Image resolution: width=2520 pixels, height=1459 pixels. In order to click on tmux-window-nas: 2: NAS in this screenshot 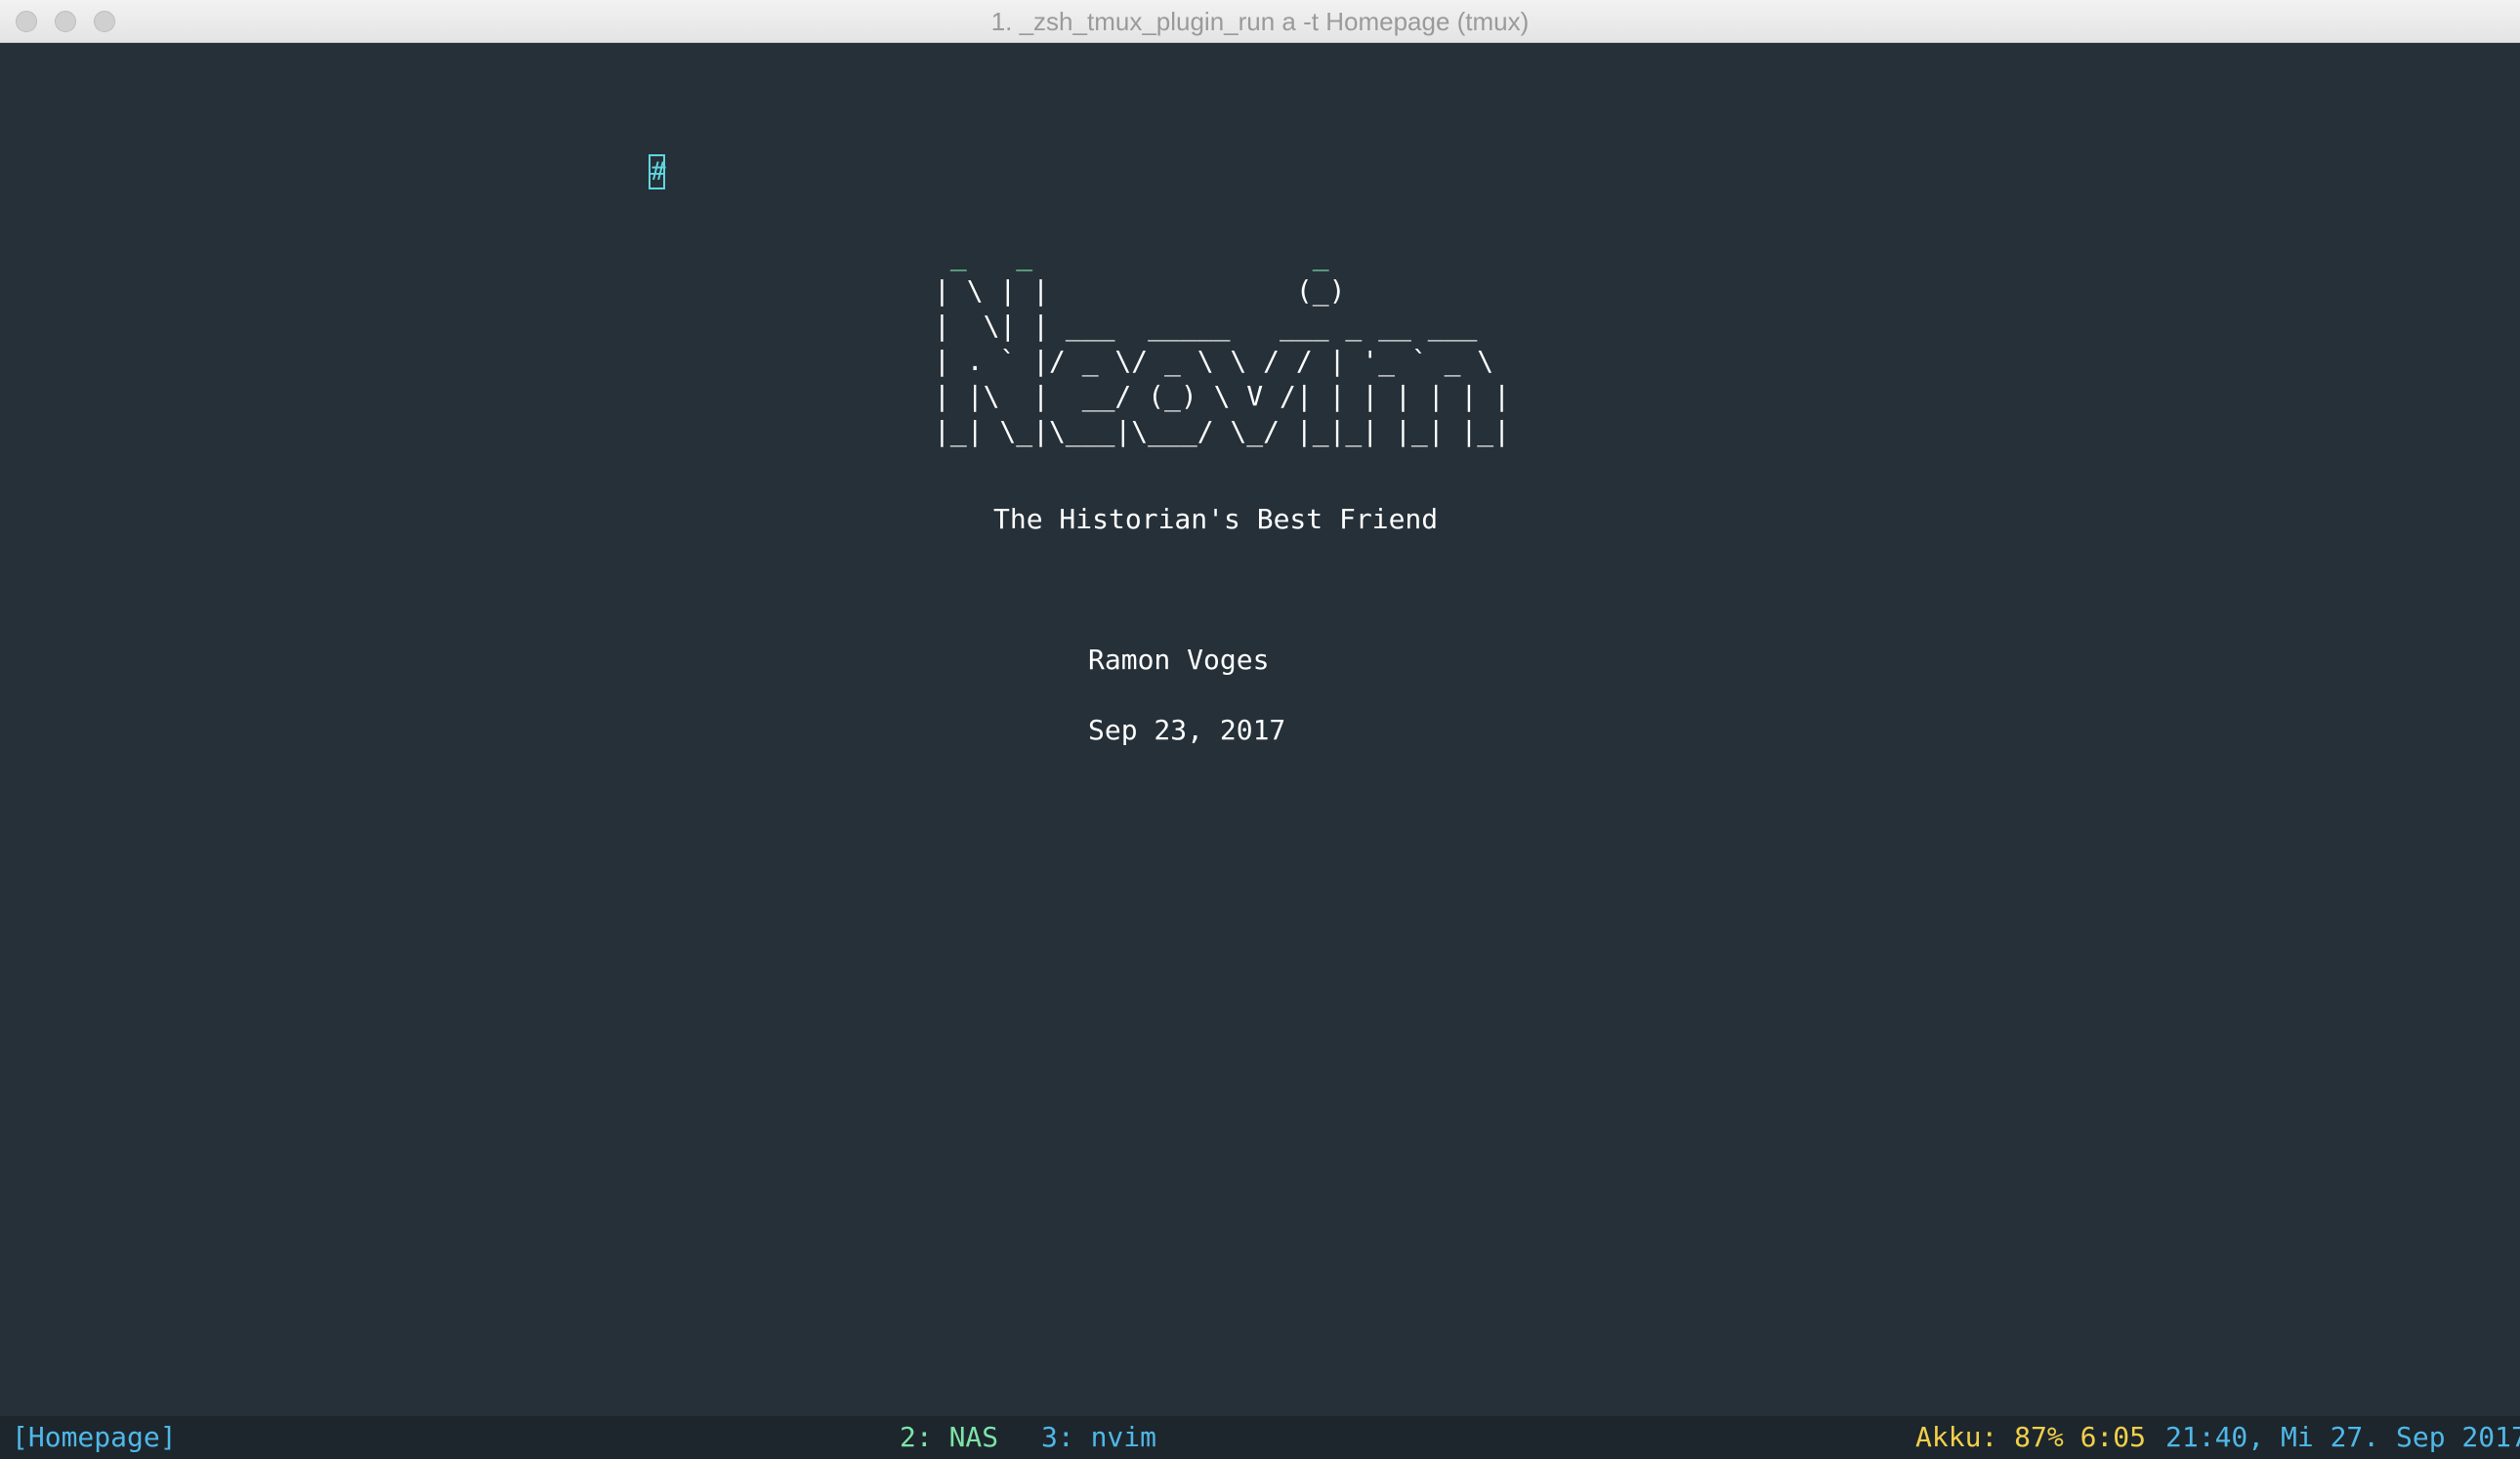, I will do `click(949, 1438)`.